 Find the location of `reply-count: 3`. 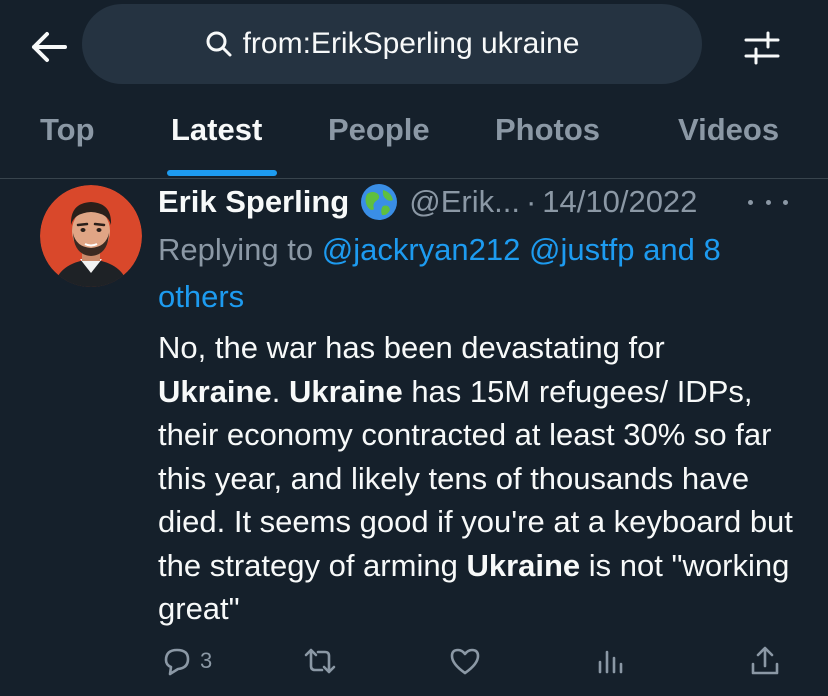

reply-count: 3 is located at coordinates (206, 660).